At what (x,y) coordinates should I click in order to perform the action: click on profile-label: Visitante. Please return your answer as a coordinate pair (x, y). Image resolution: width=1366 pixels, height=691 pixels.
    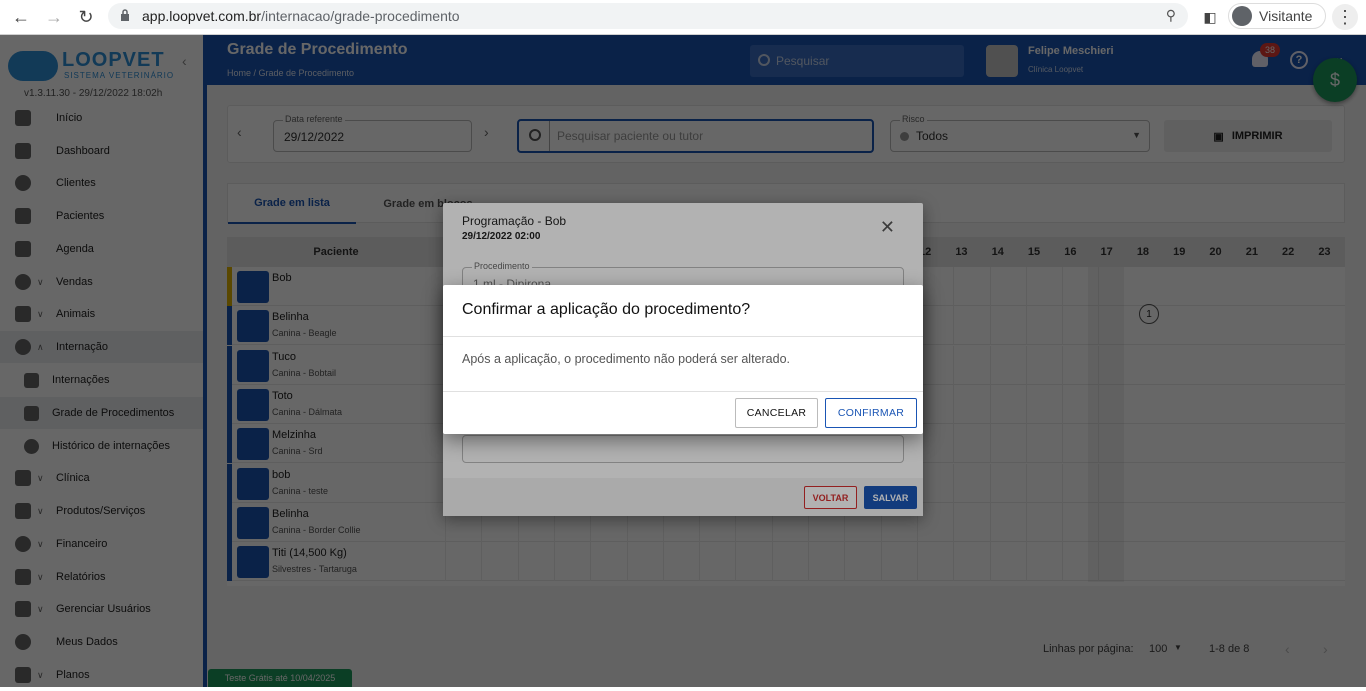
    Looking at the image, I should click on (1286, 16).